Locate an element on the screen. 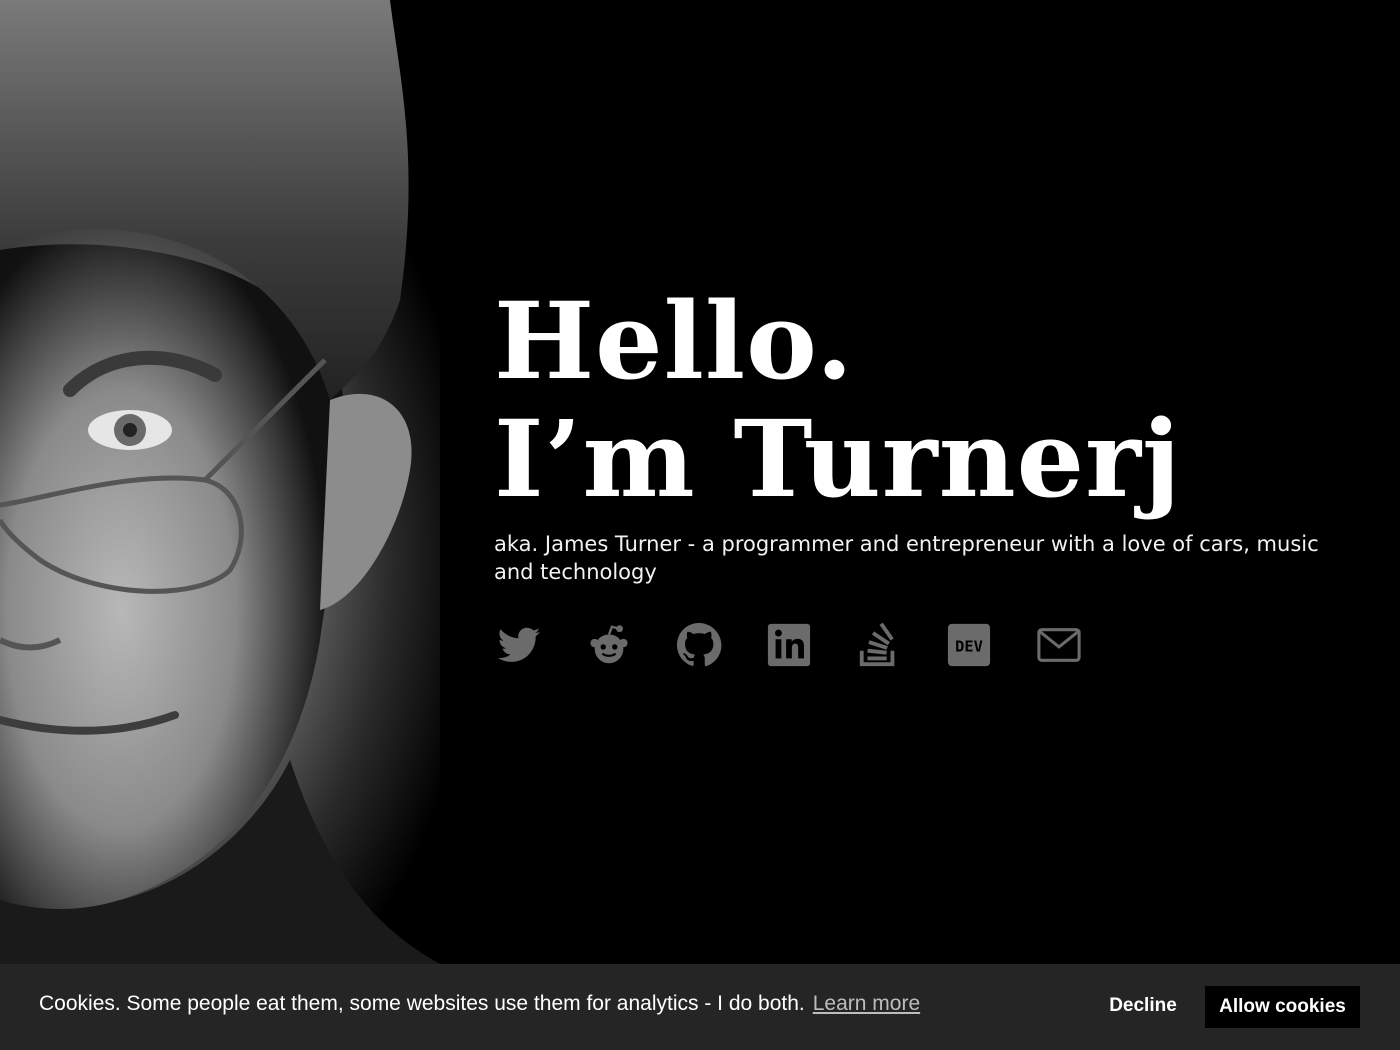  twitter-link is located at coordinates (519, 645).